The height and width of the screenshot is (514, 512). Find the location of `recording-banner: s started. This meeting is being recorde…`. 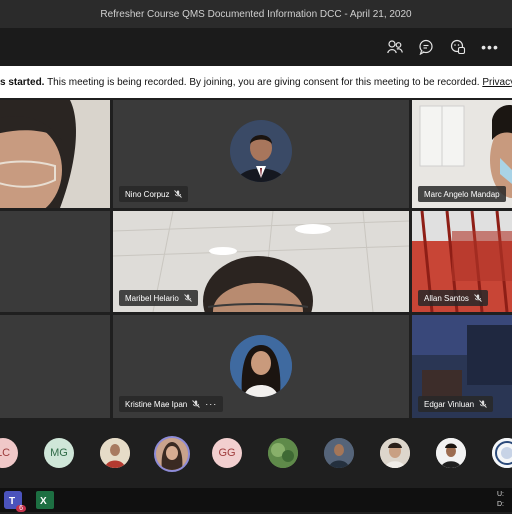

recording-banner: s started. This meeting is being recorde… is located at coordinates (256, 82).